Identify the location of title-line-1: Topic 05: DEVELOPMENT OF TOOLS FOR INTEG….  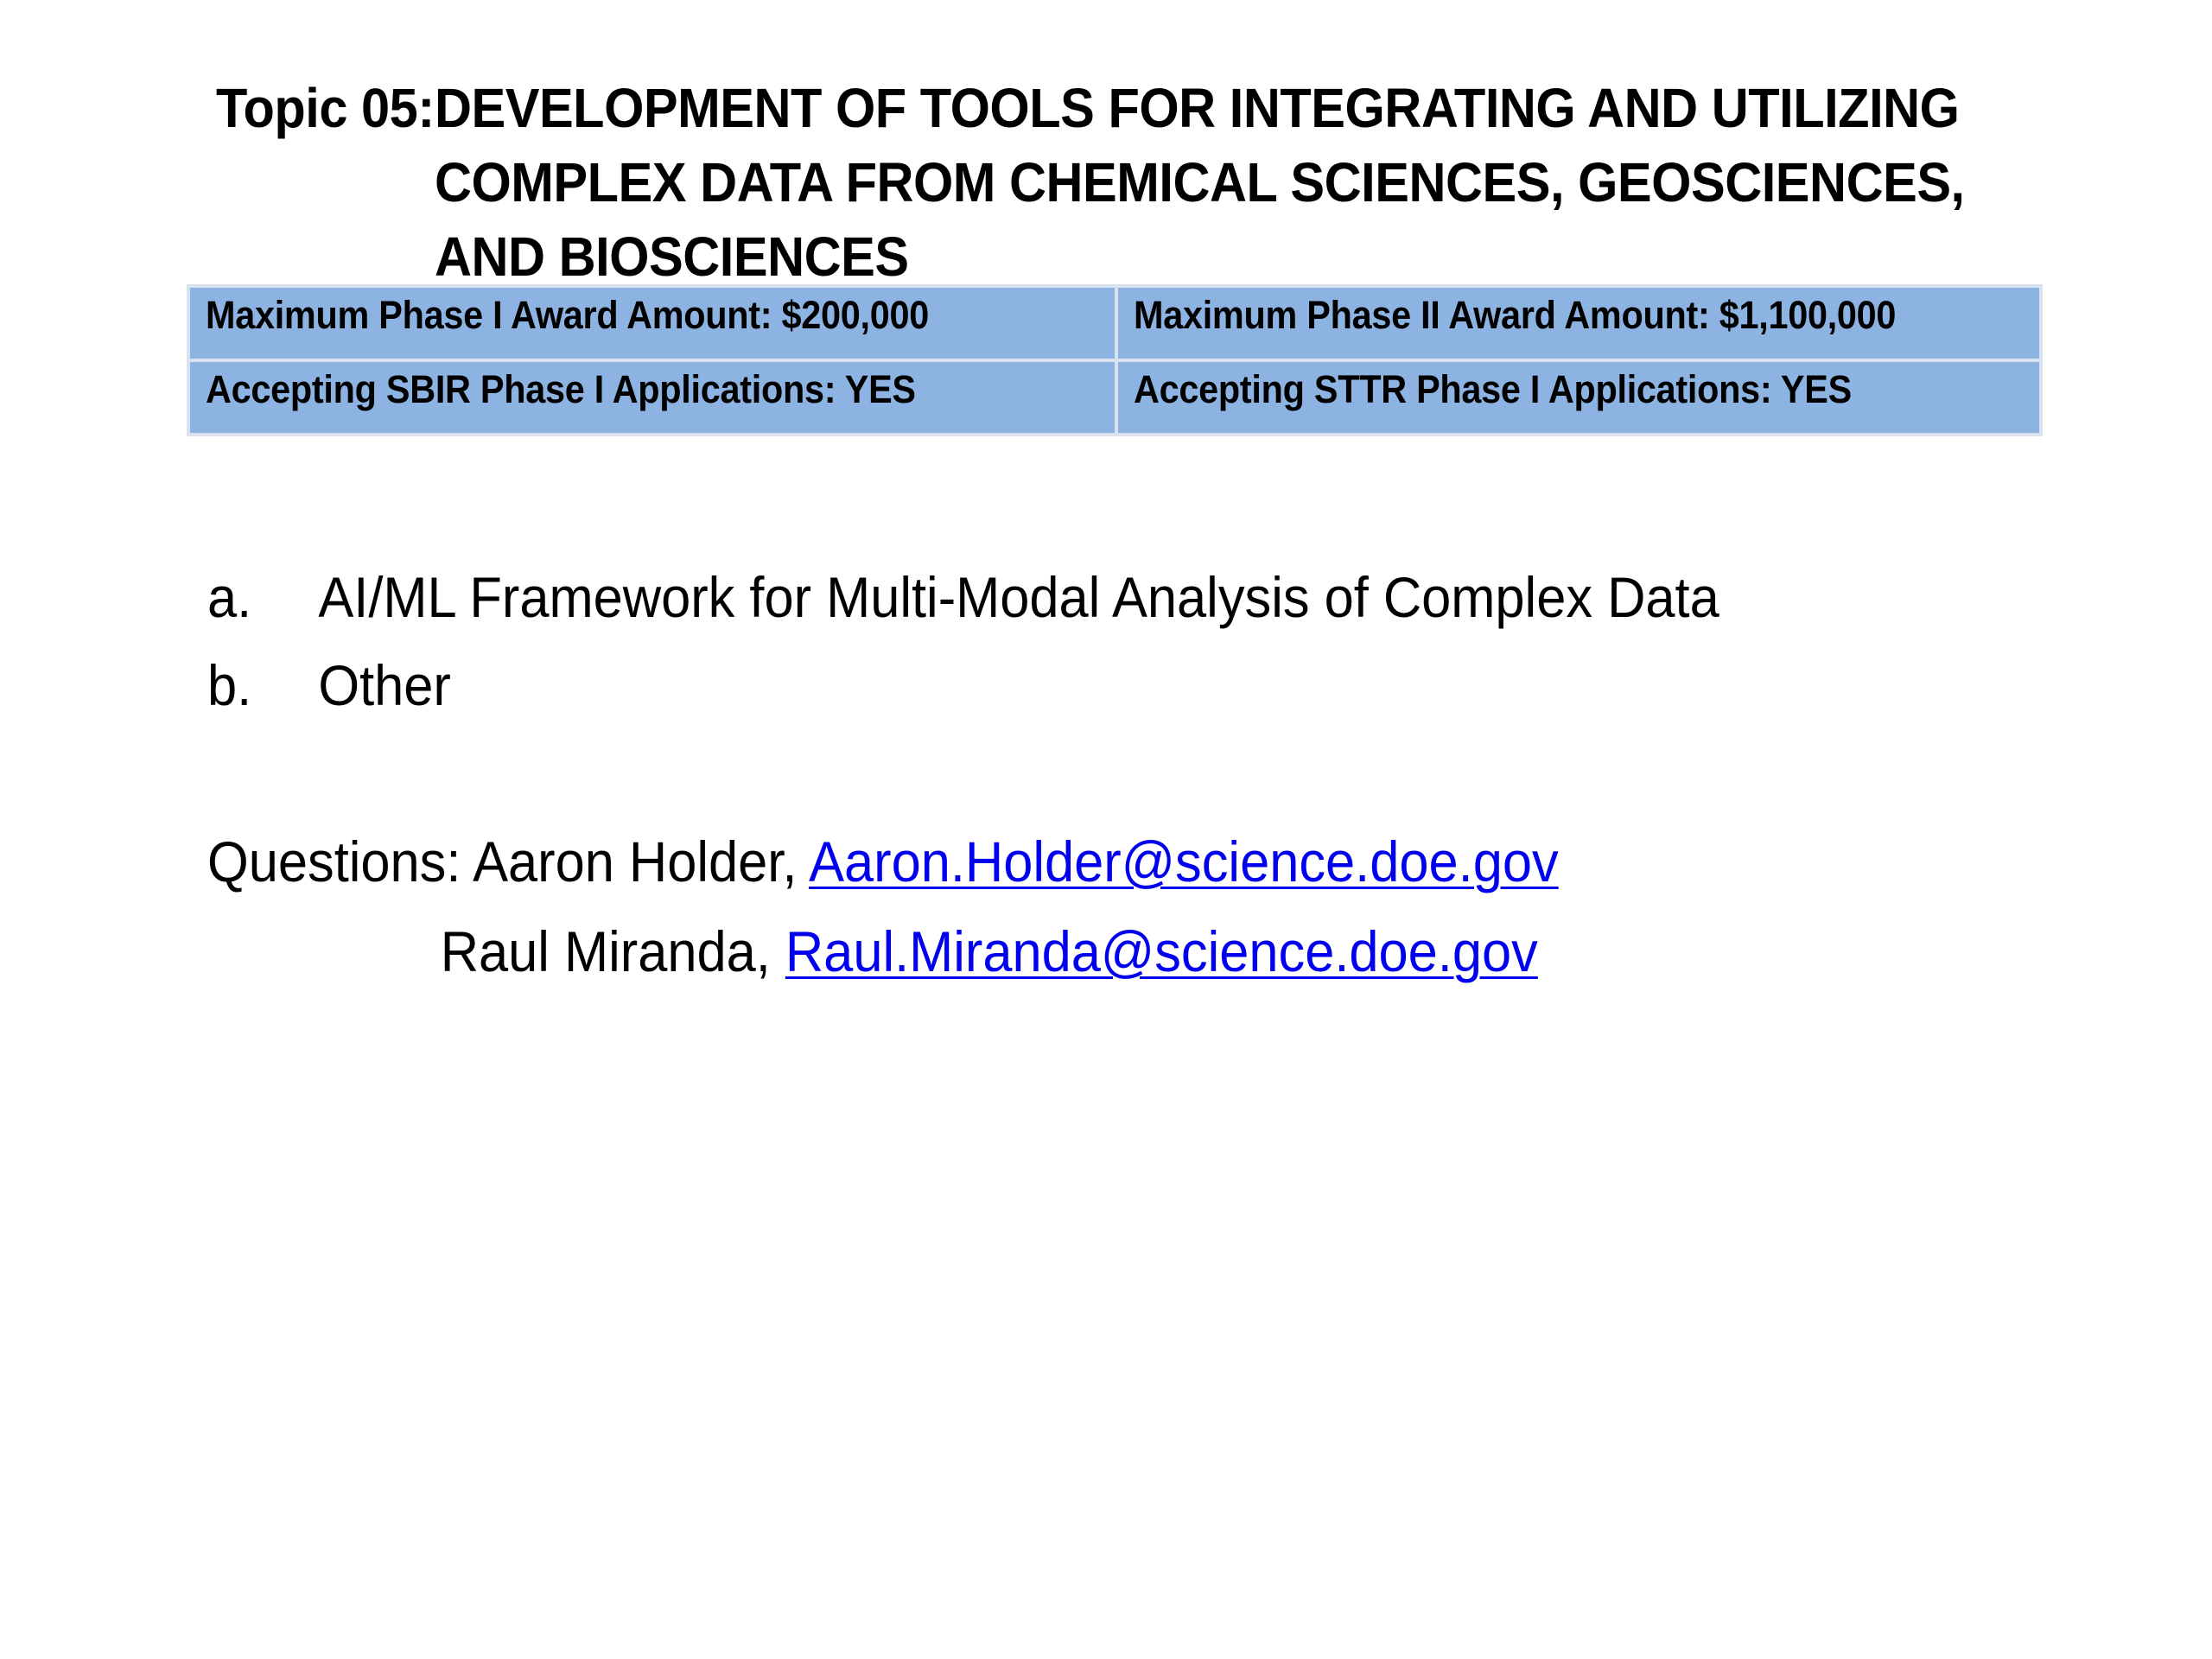
(1090, 108).